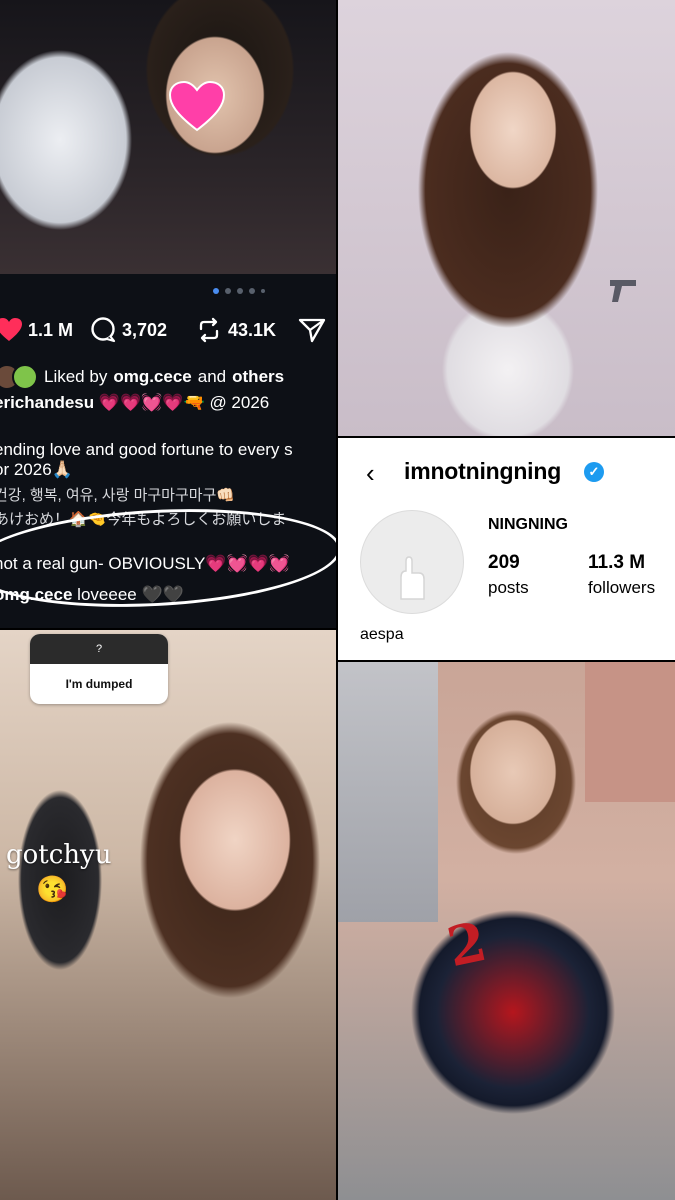  Describe the element at coordinates (508, 588) in the screenshot. I see `posts-label: posts` at that location.